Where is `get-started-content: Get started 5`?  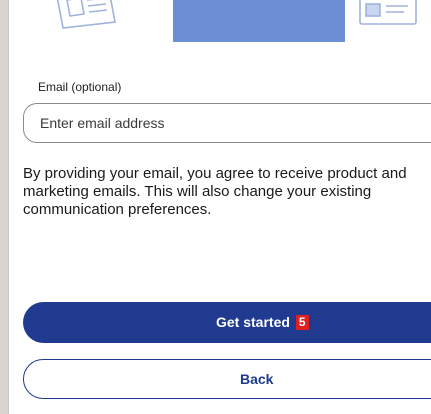 get-started-content: Get started 5 is located at coordinates (262, 322).